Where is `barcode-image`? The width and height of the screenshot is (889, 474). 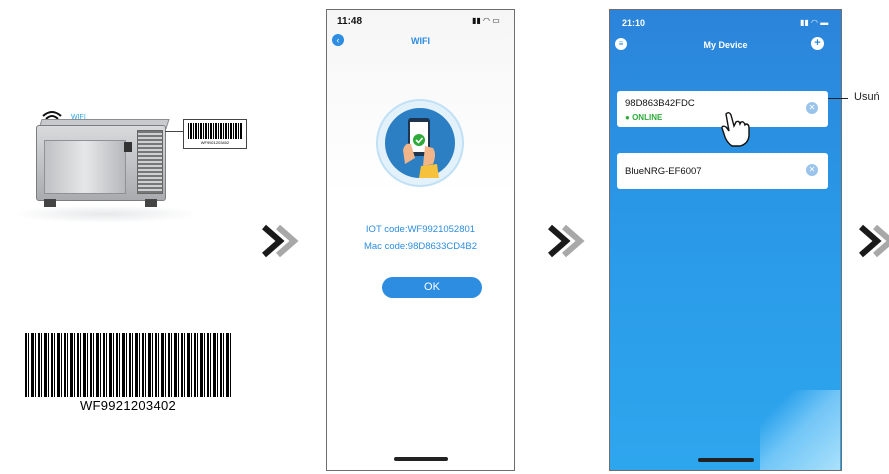
barcode-image is located at coordinates (128, 365).